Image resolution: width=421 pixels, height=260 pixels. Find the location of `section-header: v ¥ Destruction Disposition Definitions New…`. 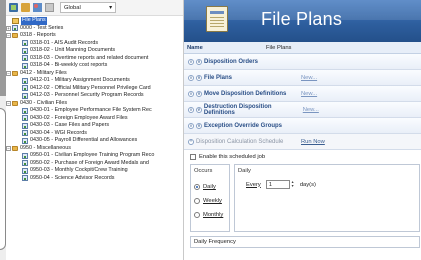

section-header: v ¥ Destruction Disposition Definitions New… is located at coordinates (302, 110).